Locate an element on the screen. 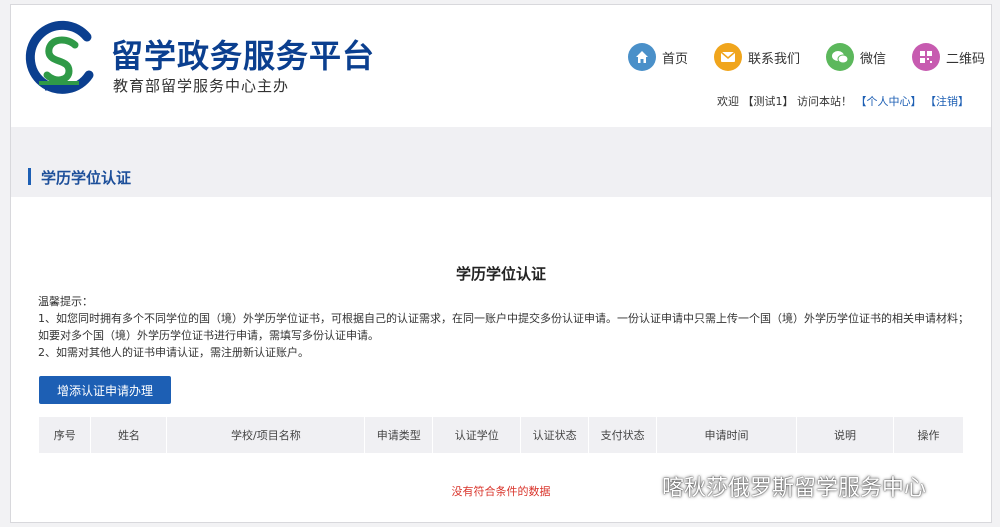 The image size is (1000, 527). col-degree: 认证学位 is located at coordinates (477, 435).